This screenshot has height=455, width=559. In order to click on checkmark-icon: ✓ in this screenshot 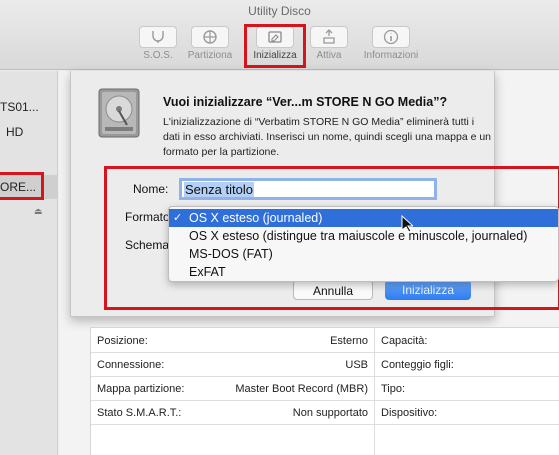, I will do `click(178, 218)`.